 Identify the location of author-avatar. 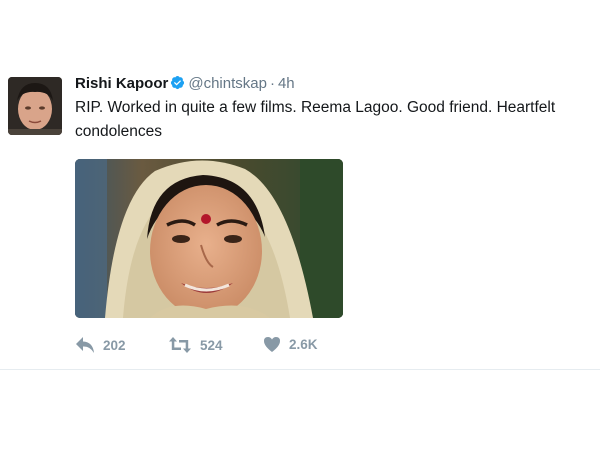
(35, 106).